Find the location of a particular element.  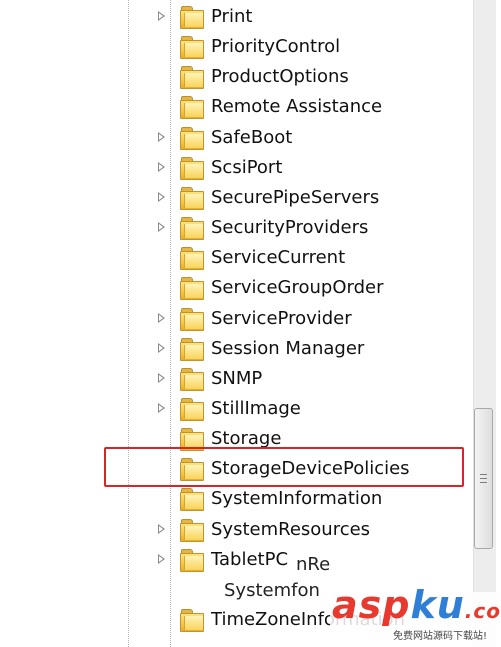

watermark-logo: aspku.com is located at coordinates (416, 605).